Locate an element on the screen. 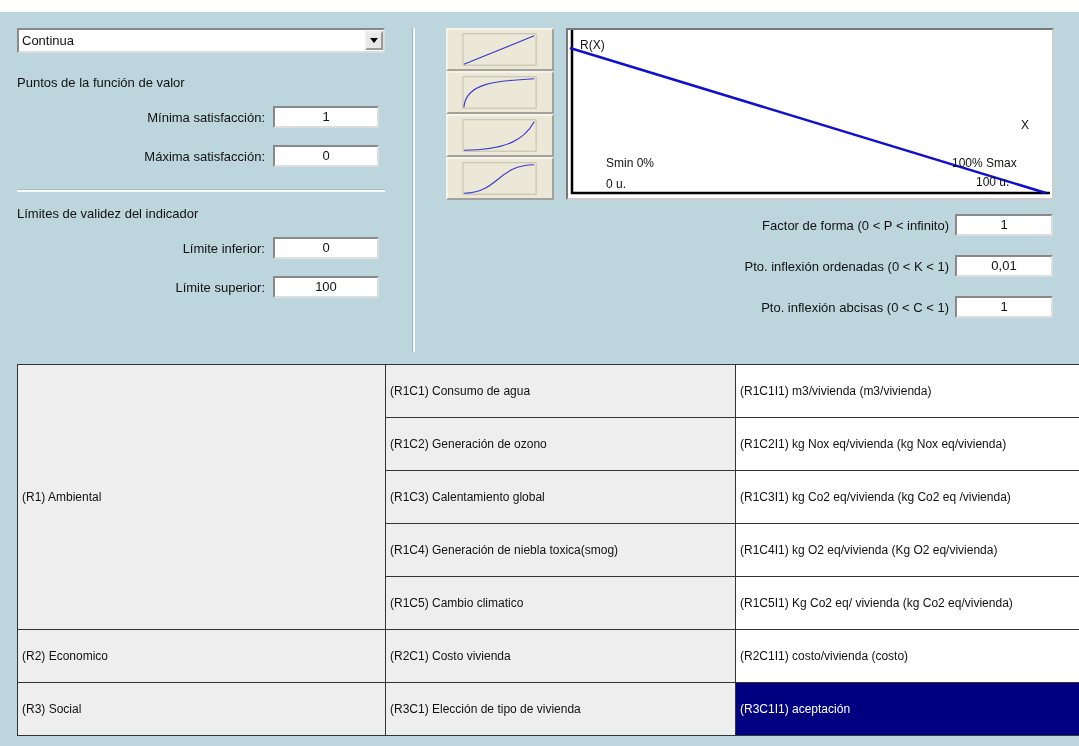 This screenshot has height=746, width=1079. indicator-cell: (R1C1I1) m3/vivienda (m3/vivienda) is located at coordinates (907, 391).